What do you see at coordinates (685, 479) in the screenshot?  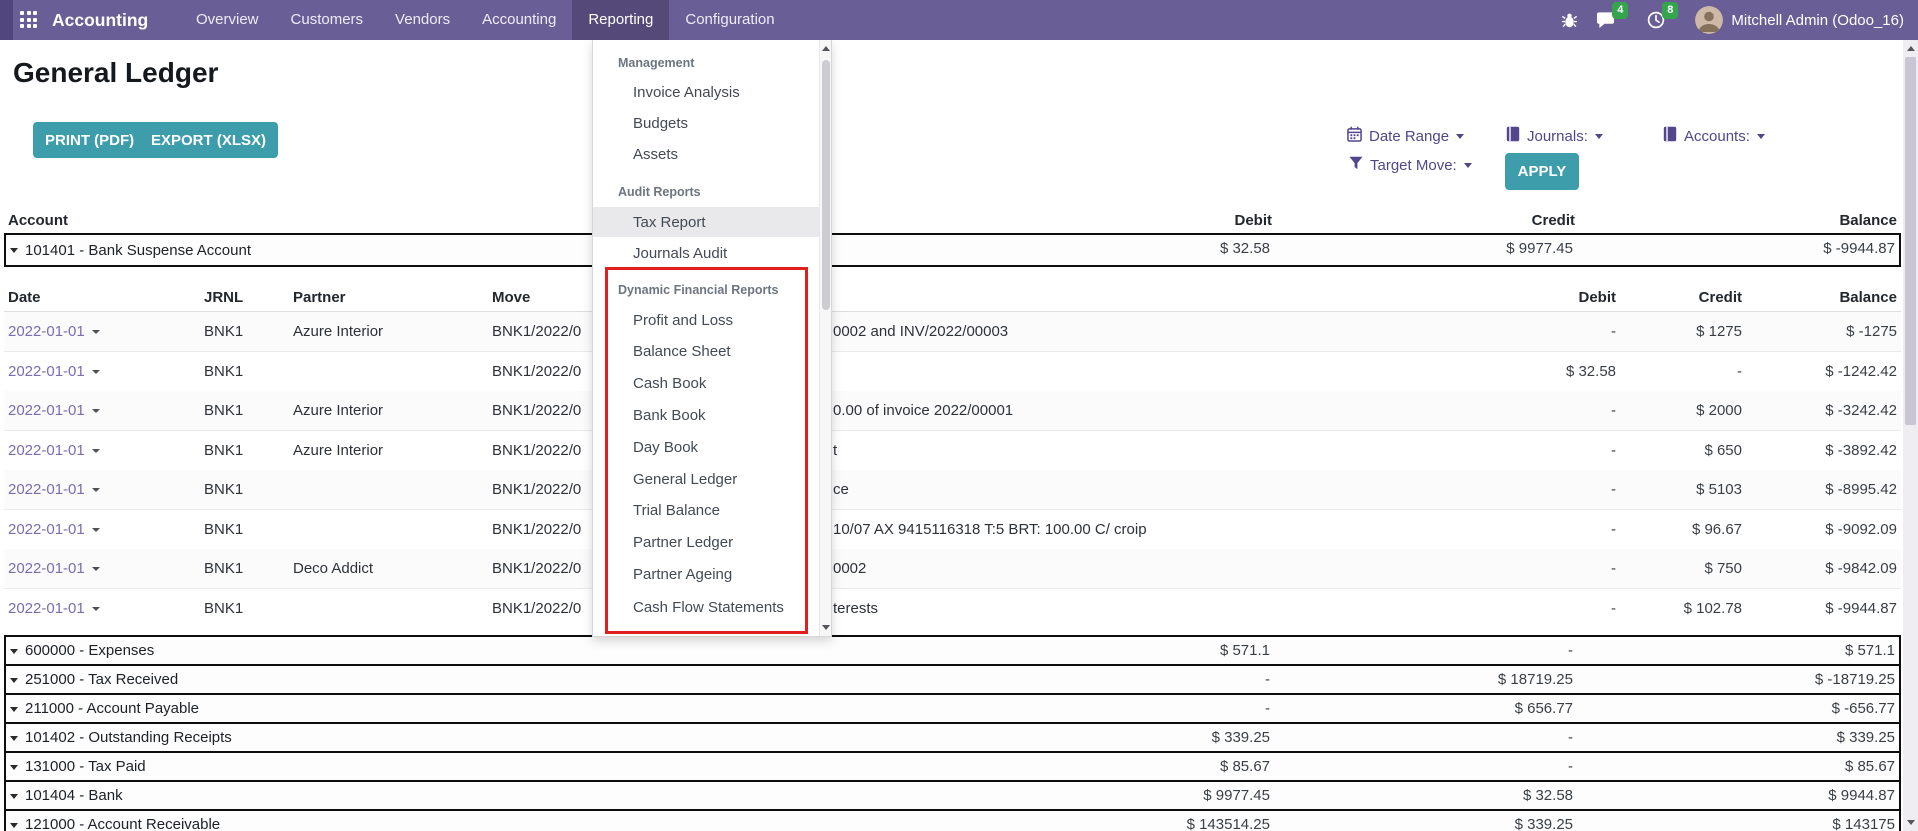 I see `menu-item-general-ledger: General Ledger` at bounding box center [685, 479].